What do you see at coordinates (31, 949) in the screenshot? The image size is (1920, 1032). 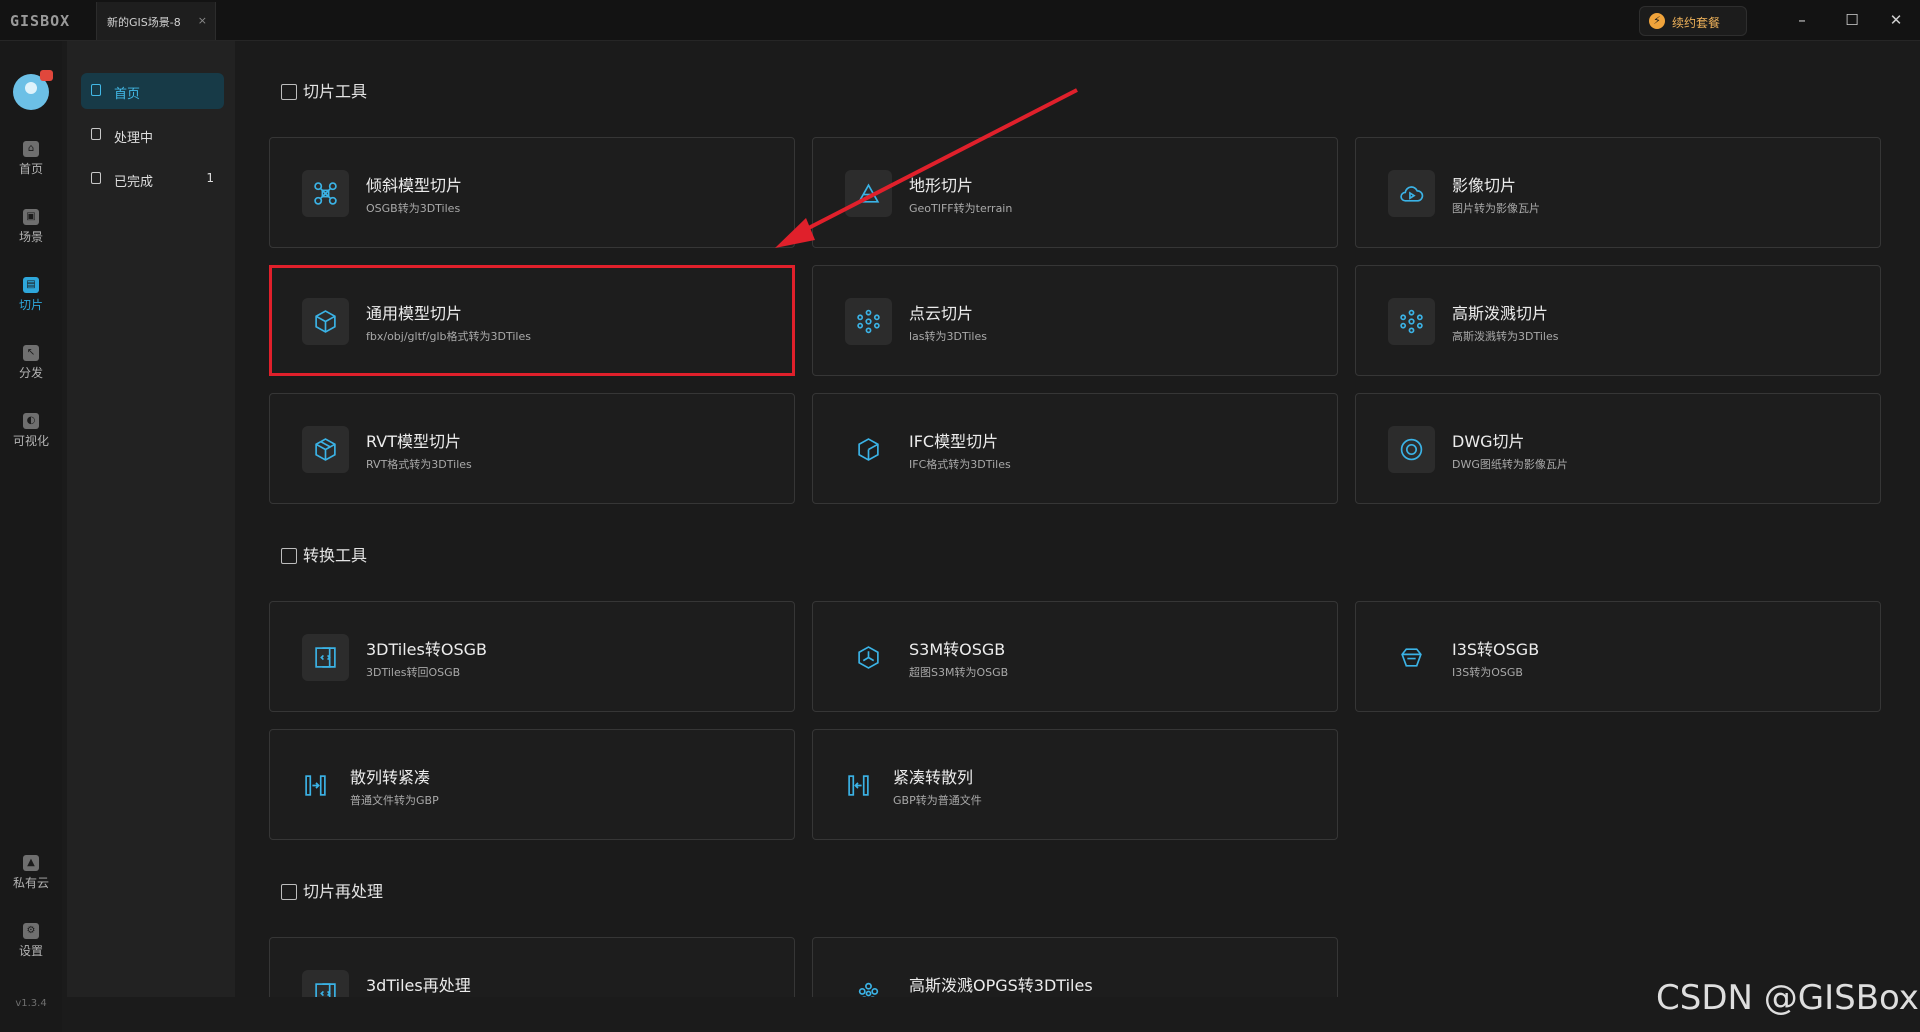 I see `rail-item-settings: ⚙ 设置` at bounding box center [31, 949].